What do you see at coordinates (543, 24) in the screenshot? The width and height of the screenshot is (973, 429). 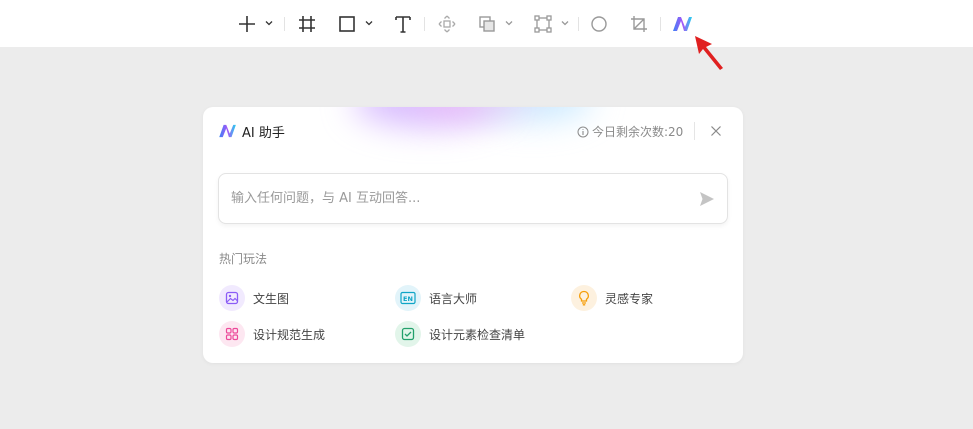 I see `component-icon` at bounding box center [543, 24].